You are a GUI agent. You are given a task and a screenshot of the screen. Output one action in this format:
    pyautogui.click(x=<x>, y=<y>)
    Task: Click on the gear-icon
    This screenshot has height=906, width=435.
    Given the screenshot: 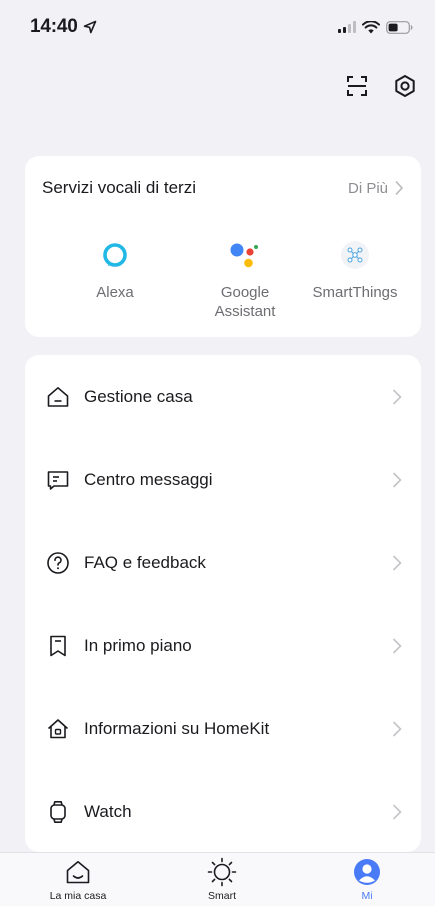 What is the action you would take?
    pyautogui.click(x=405, y=86)
    